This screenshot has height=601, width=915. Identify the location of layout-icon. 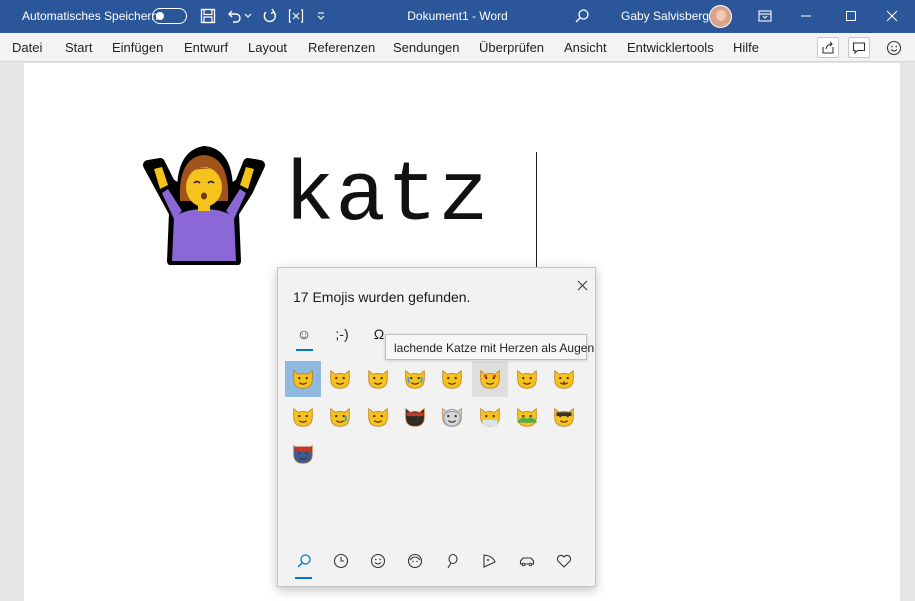
(296, 16).